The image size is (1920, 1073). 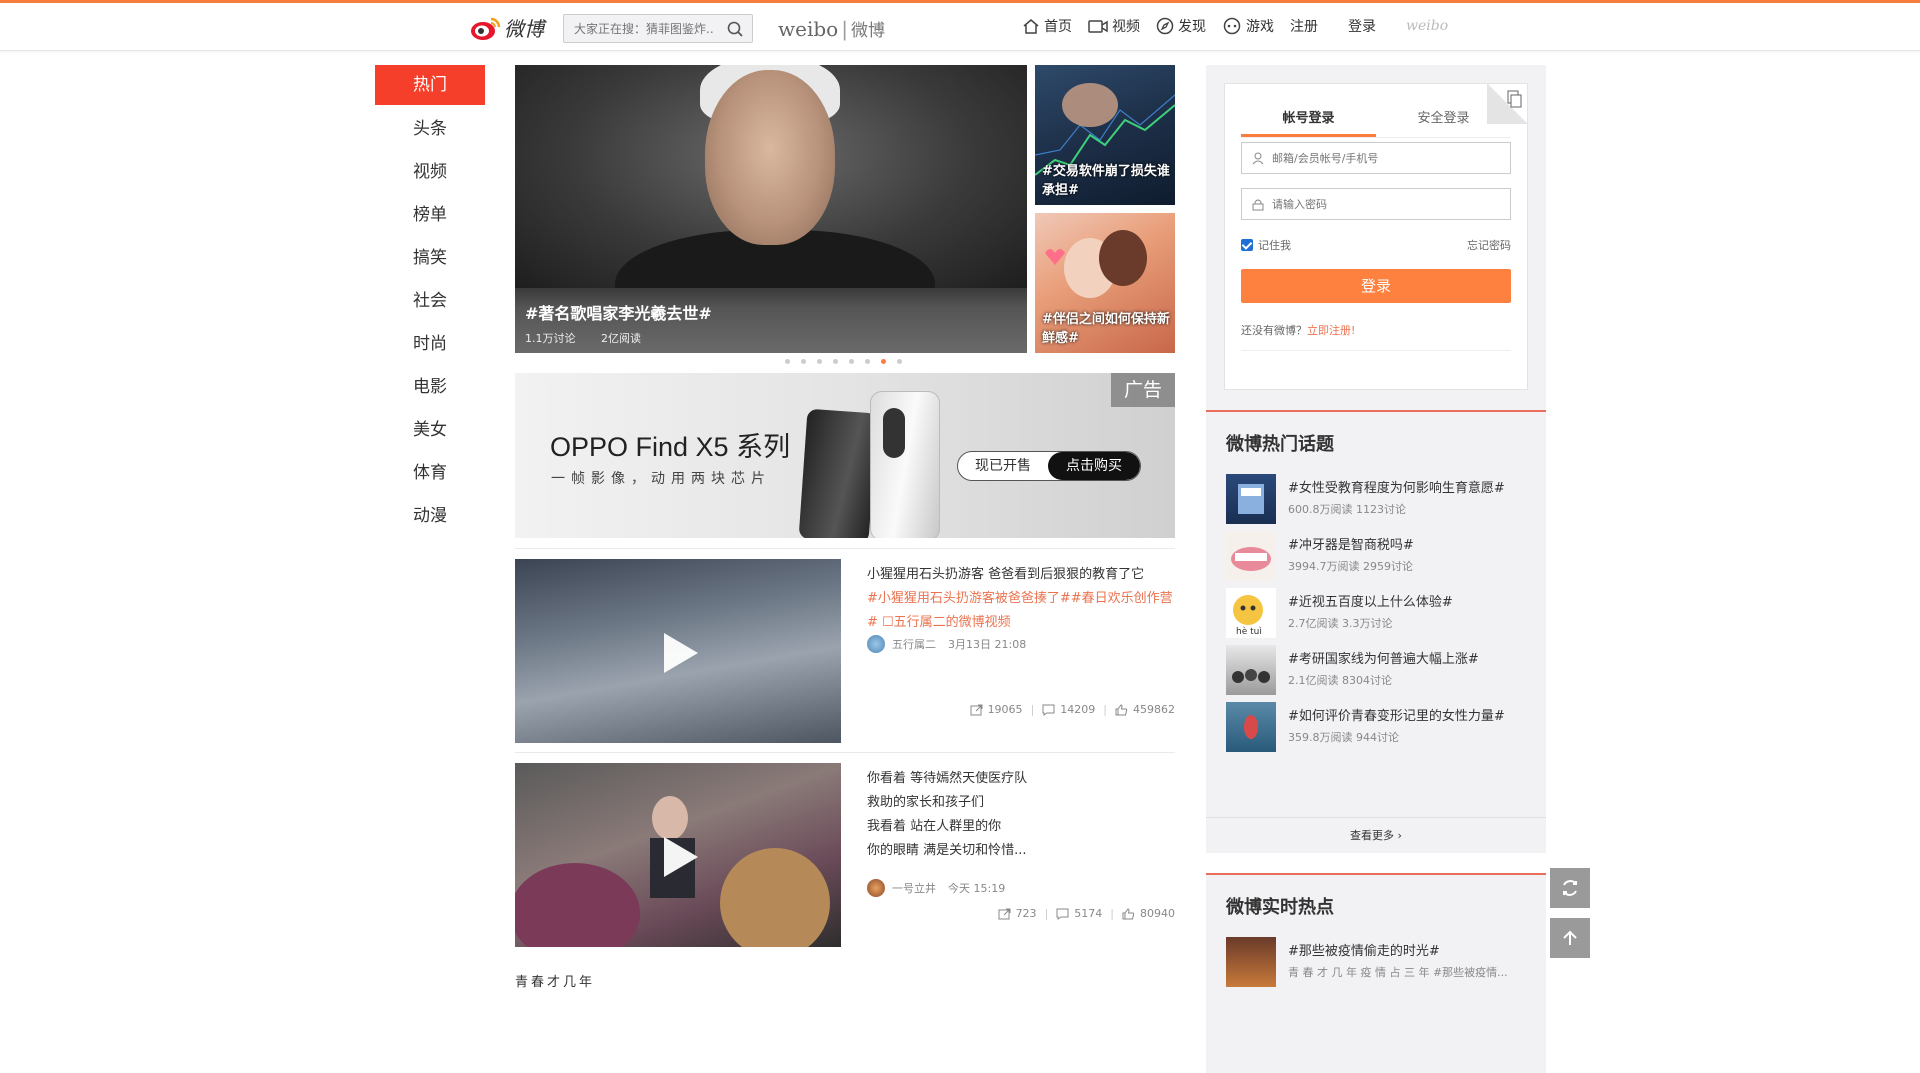 I want to click on phone-white-image, so click(x=905, y=464).